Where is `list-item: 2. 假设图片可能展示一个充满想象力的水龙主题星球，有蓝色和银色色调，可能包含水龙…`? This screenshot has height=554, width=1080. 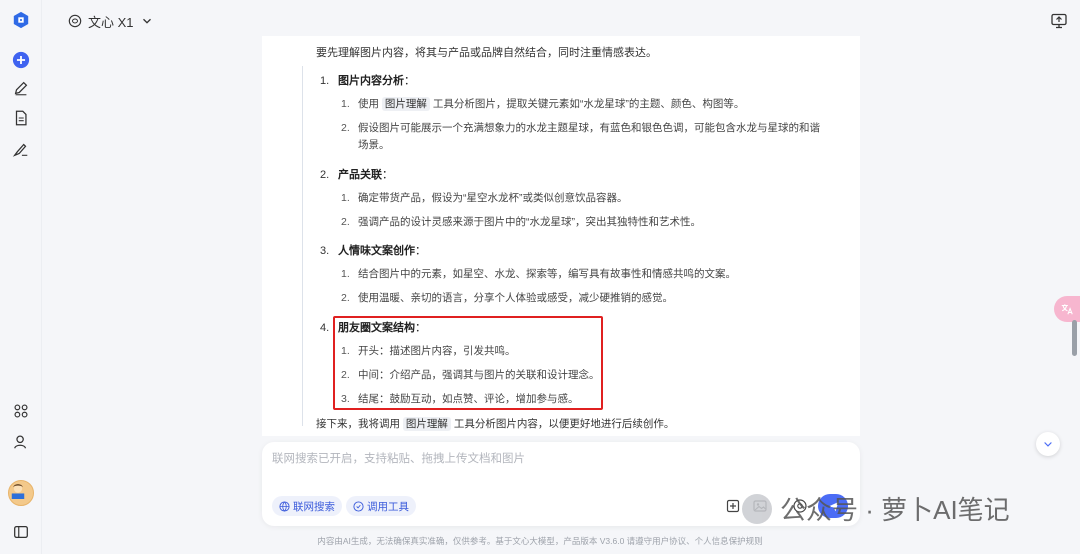
list-item: 2. 假设图片可能展示一个充满想象力的水龙主题星球，有蓝色和银色色调，可能包含水龙… is located at coordinates (580, 128).